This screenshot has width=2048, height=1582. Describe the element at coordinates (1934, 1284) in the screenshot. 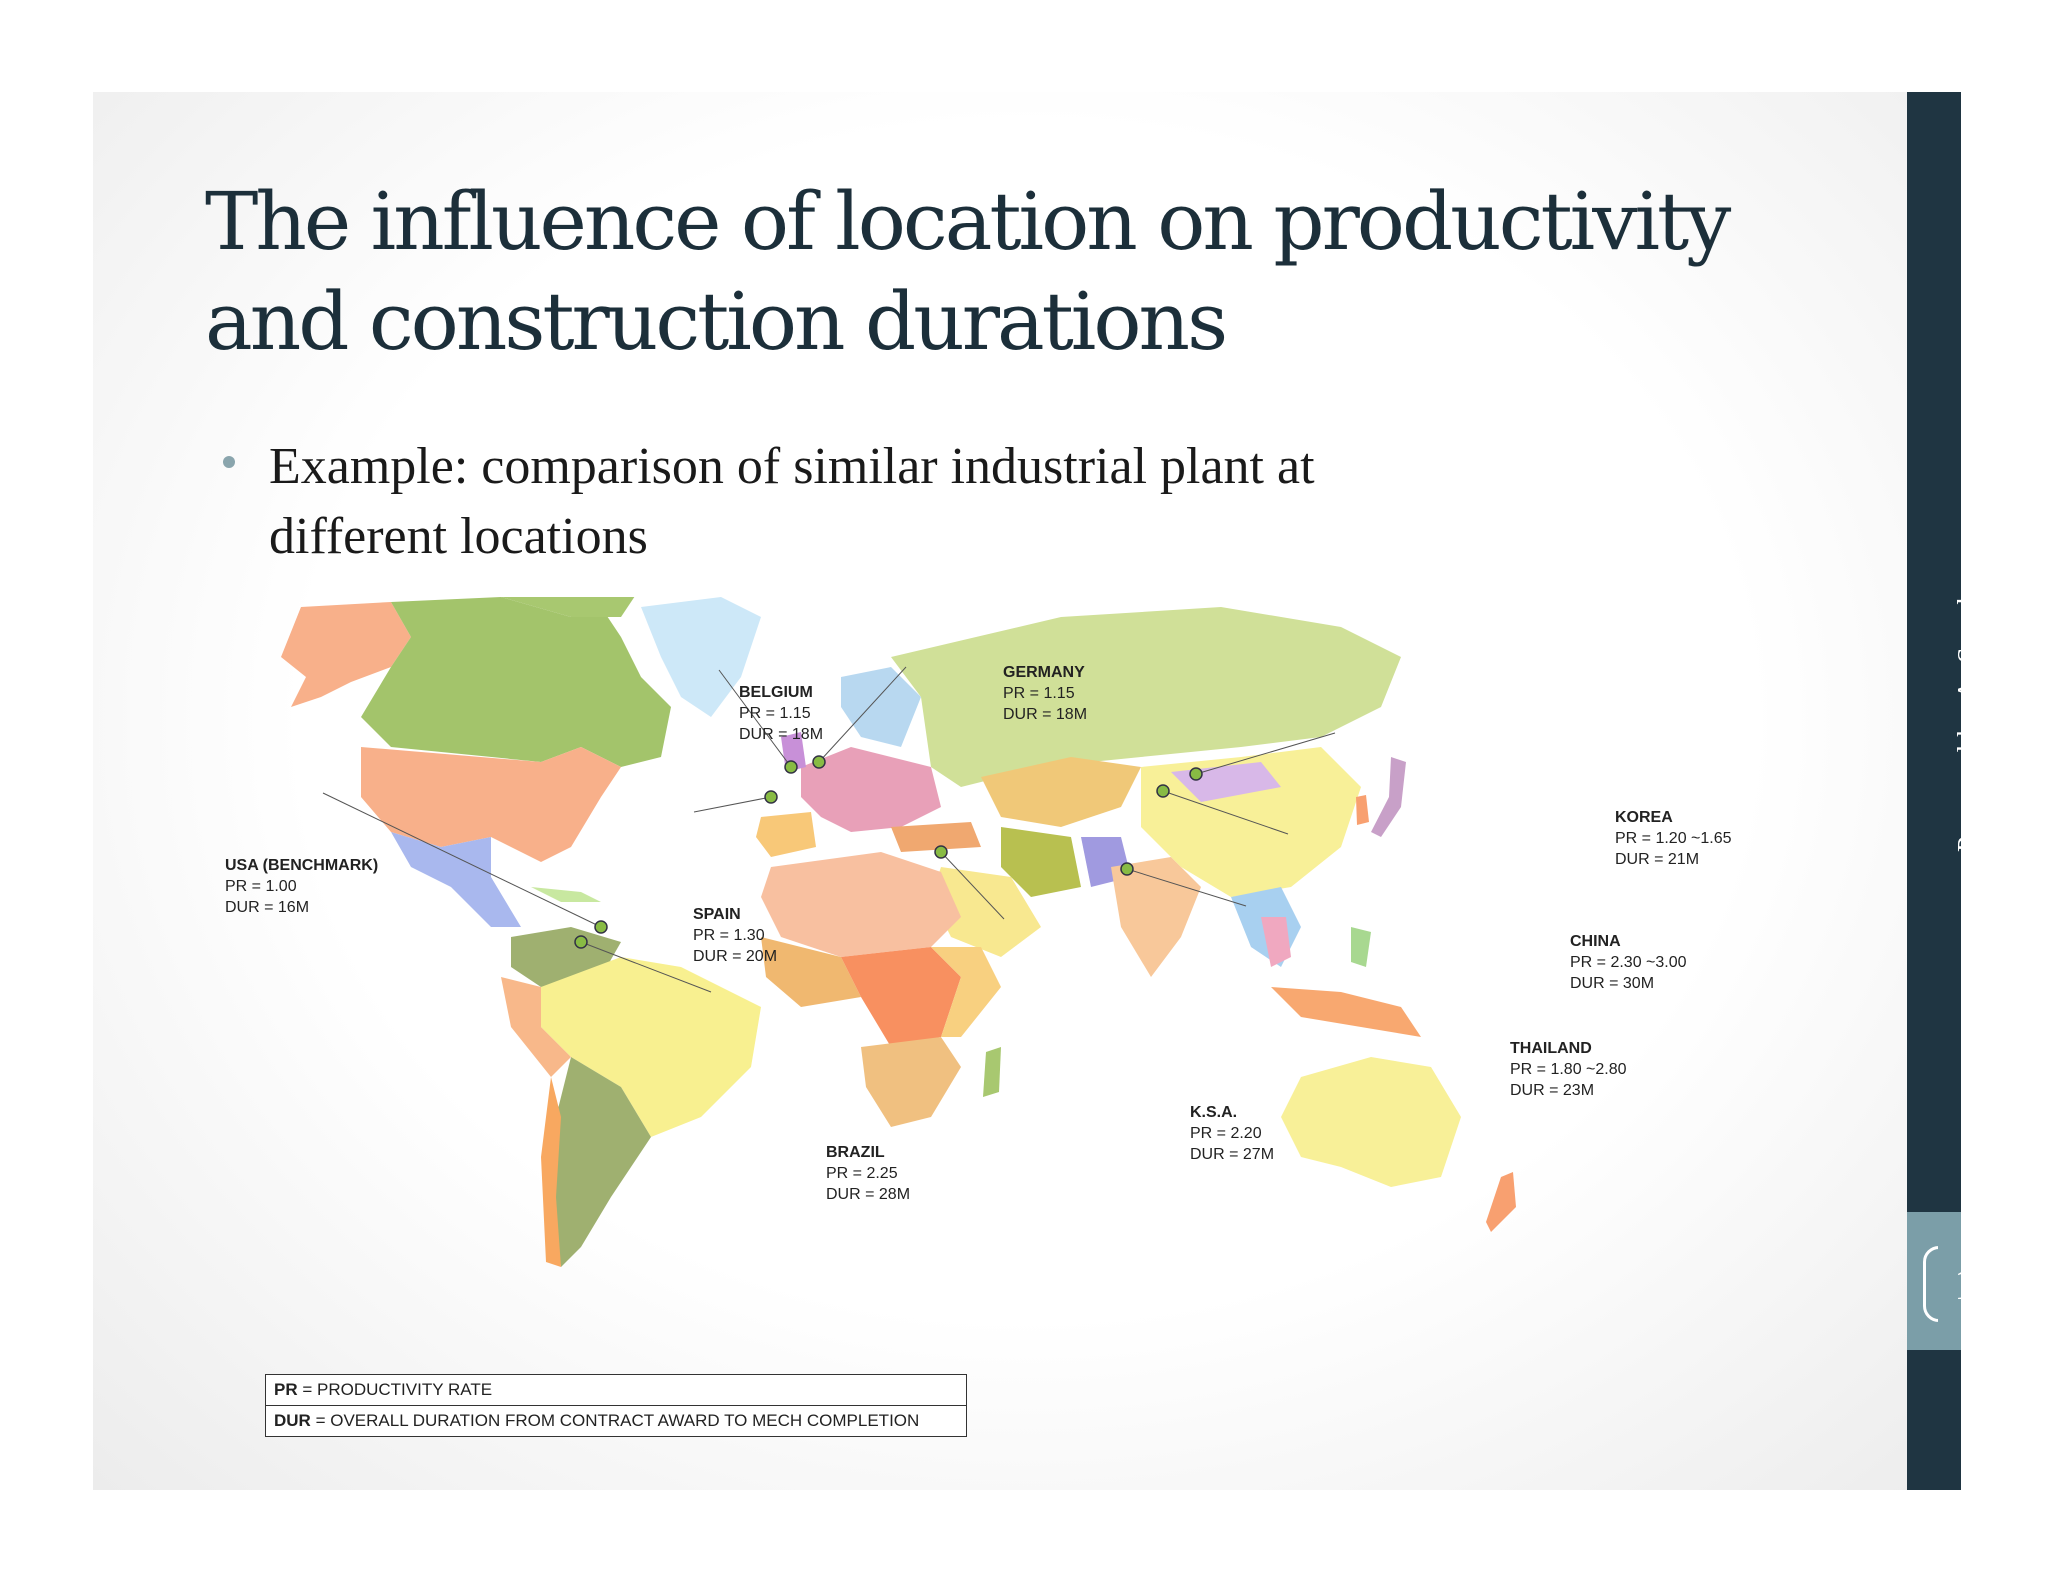

I see `page-number: 17` at that location.